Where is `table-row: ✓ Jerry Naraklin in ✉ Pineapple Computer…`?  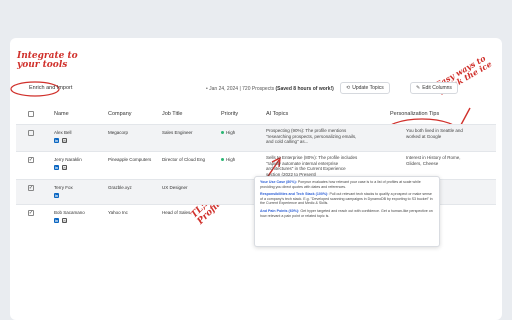 table-row: ✓ Jerry Naraklin in ✉ Pineapple Computer… is located at coordinates (256, 165).